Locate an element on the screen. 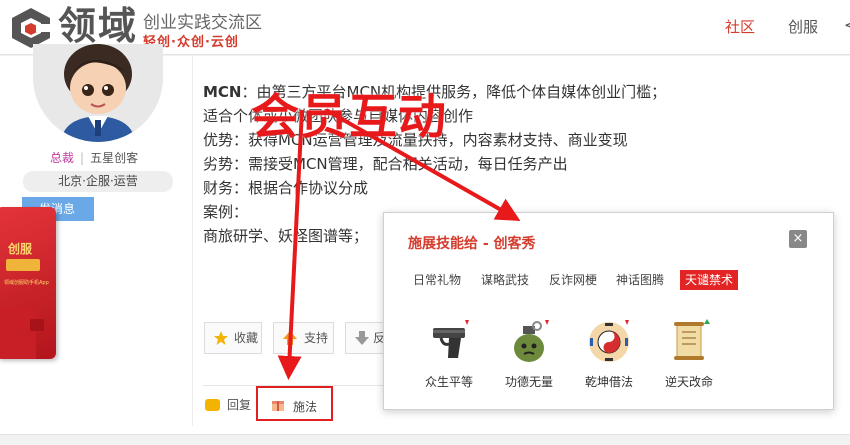 The width and height of the screenshot is (850, 445). reply-icon is located at coordinates (212, 405).